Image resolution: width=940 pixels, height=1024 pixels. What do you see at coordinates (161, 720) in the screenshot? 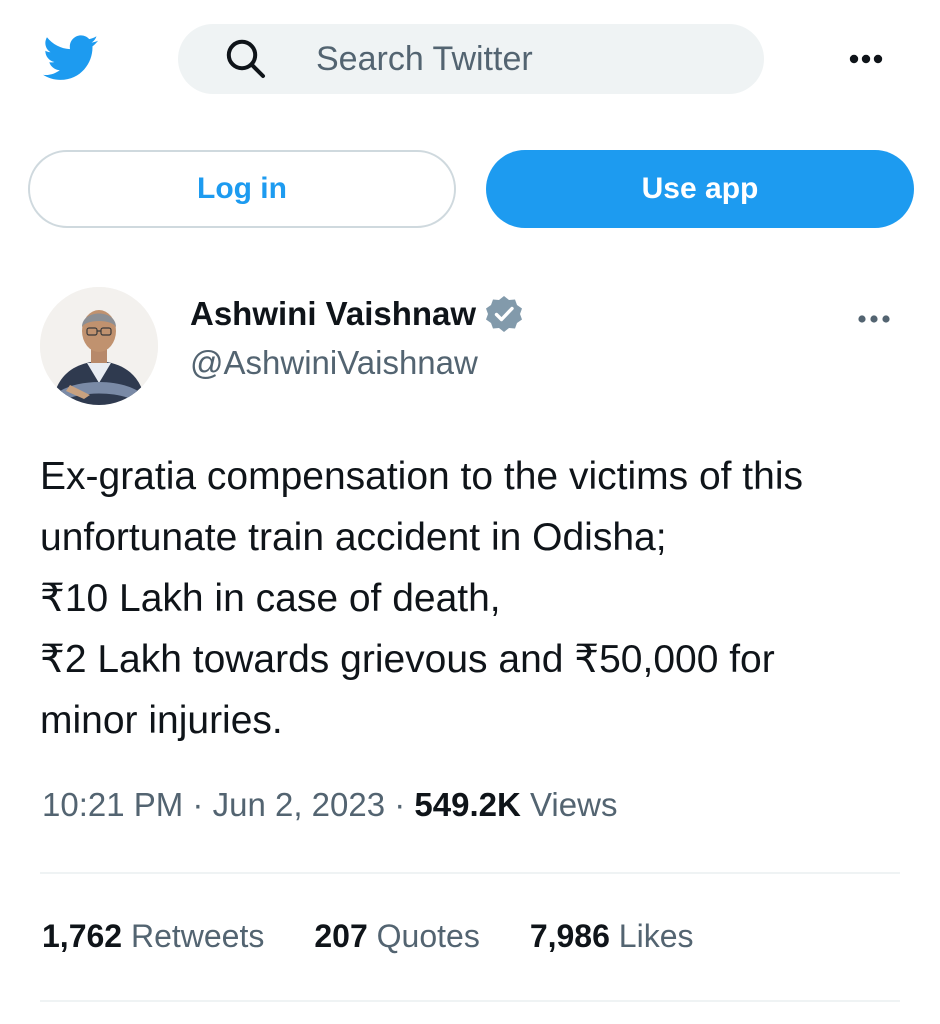
I see `tweet-text-line: minor injuries.` at bounding box center [161, 720].